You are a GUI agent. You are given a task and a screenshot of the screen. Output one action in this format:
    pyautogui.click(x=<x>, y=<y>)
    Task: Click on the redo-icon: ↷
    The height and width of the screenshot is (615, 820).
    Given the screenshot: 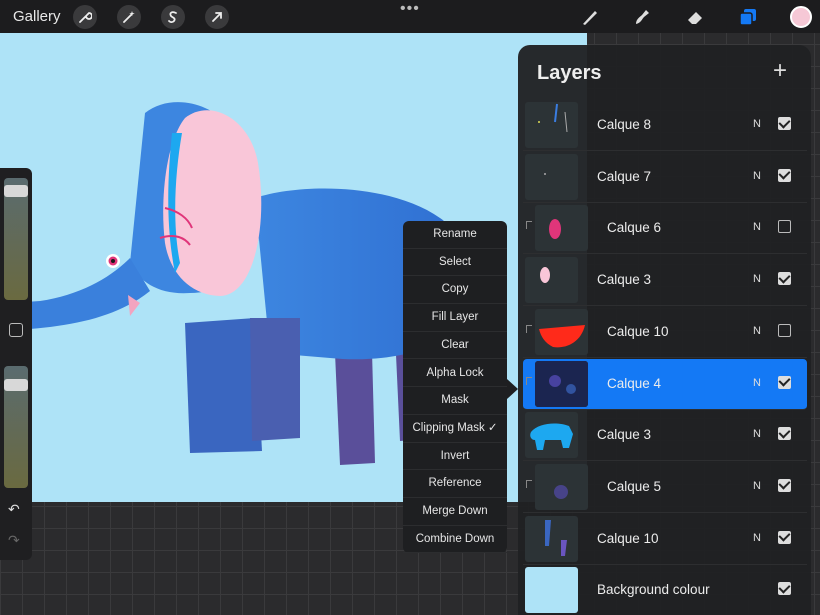 What is the action you would take?
    pyautogui.click(x=14, y=540)
    